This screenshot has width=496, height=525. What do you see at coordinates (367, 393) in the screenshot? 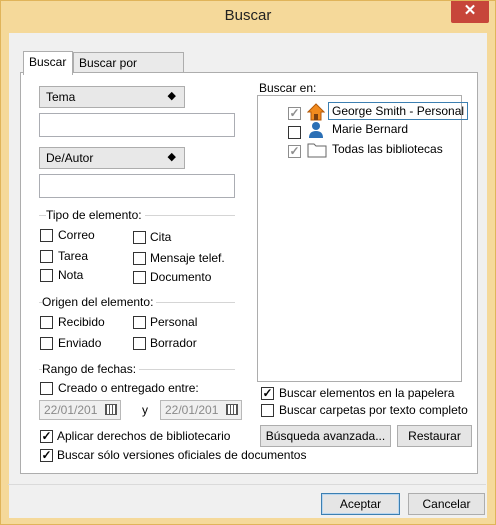
I see `checkbox-label: Buscar elementos en la papelera` at bounding box center [367, 393].